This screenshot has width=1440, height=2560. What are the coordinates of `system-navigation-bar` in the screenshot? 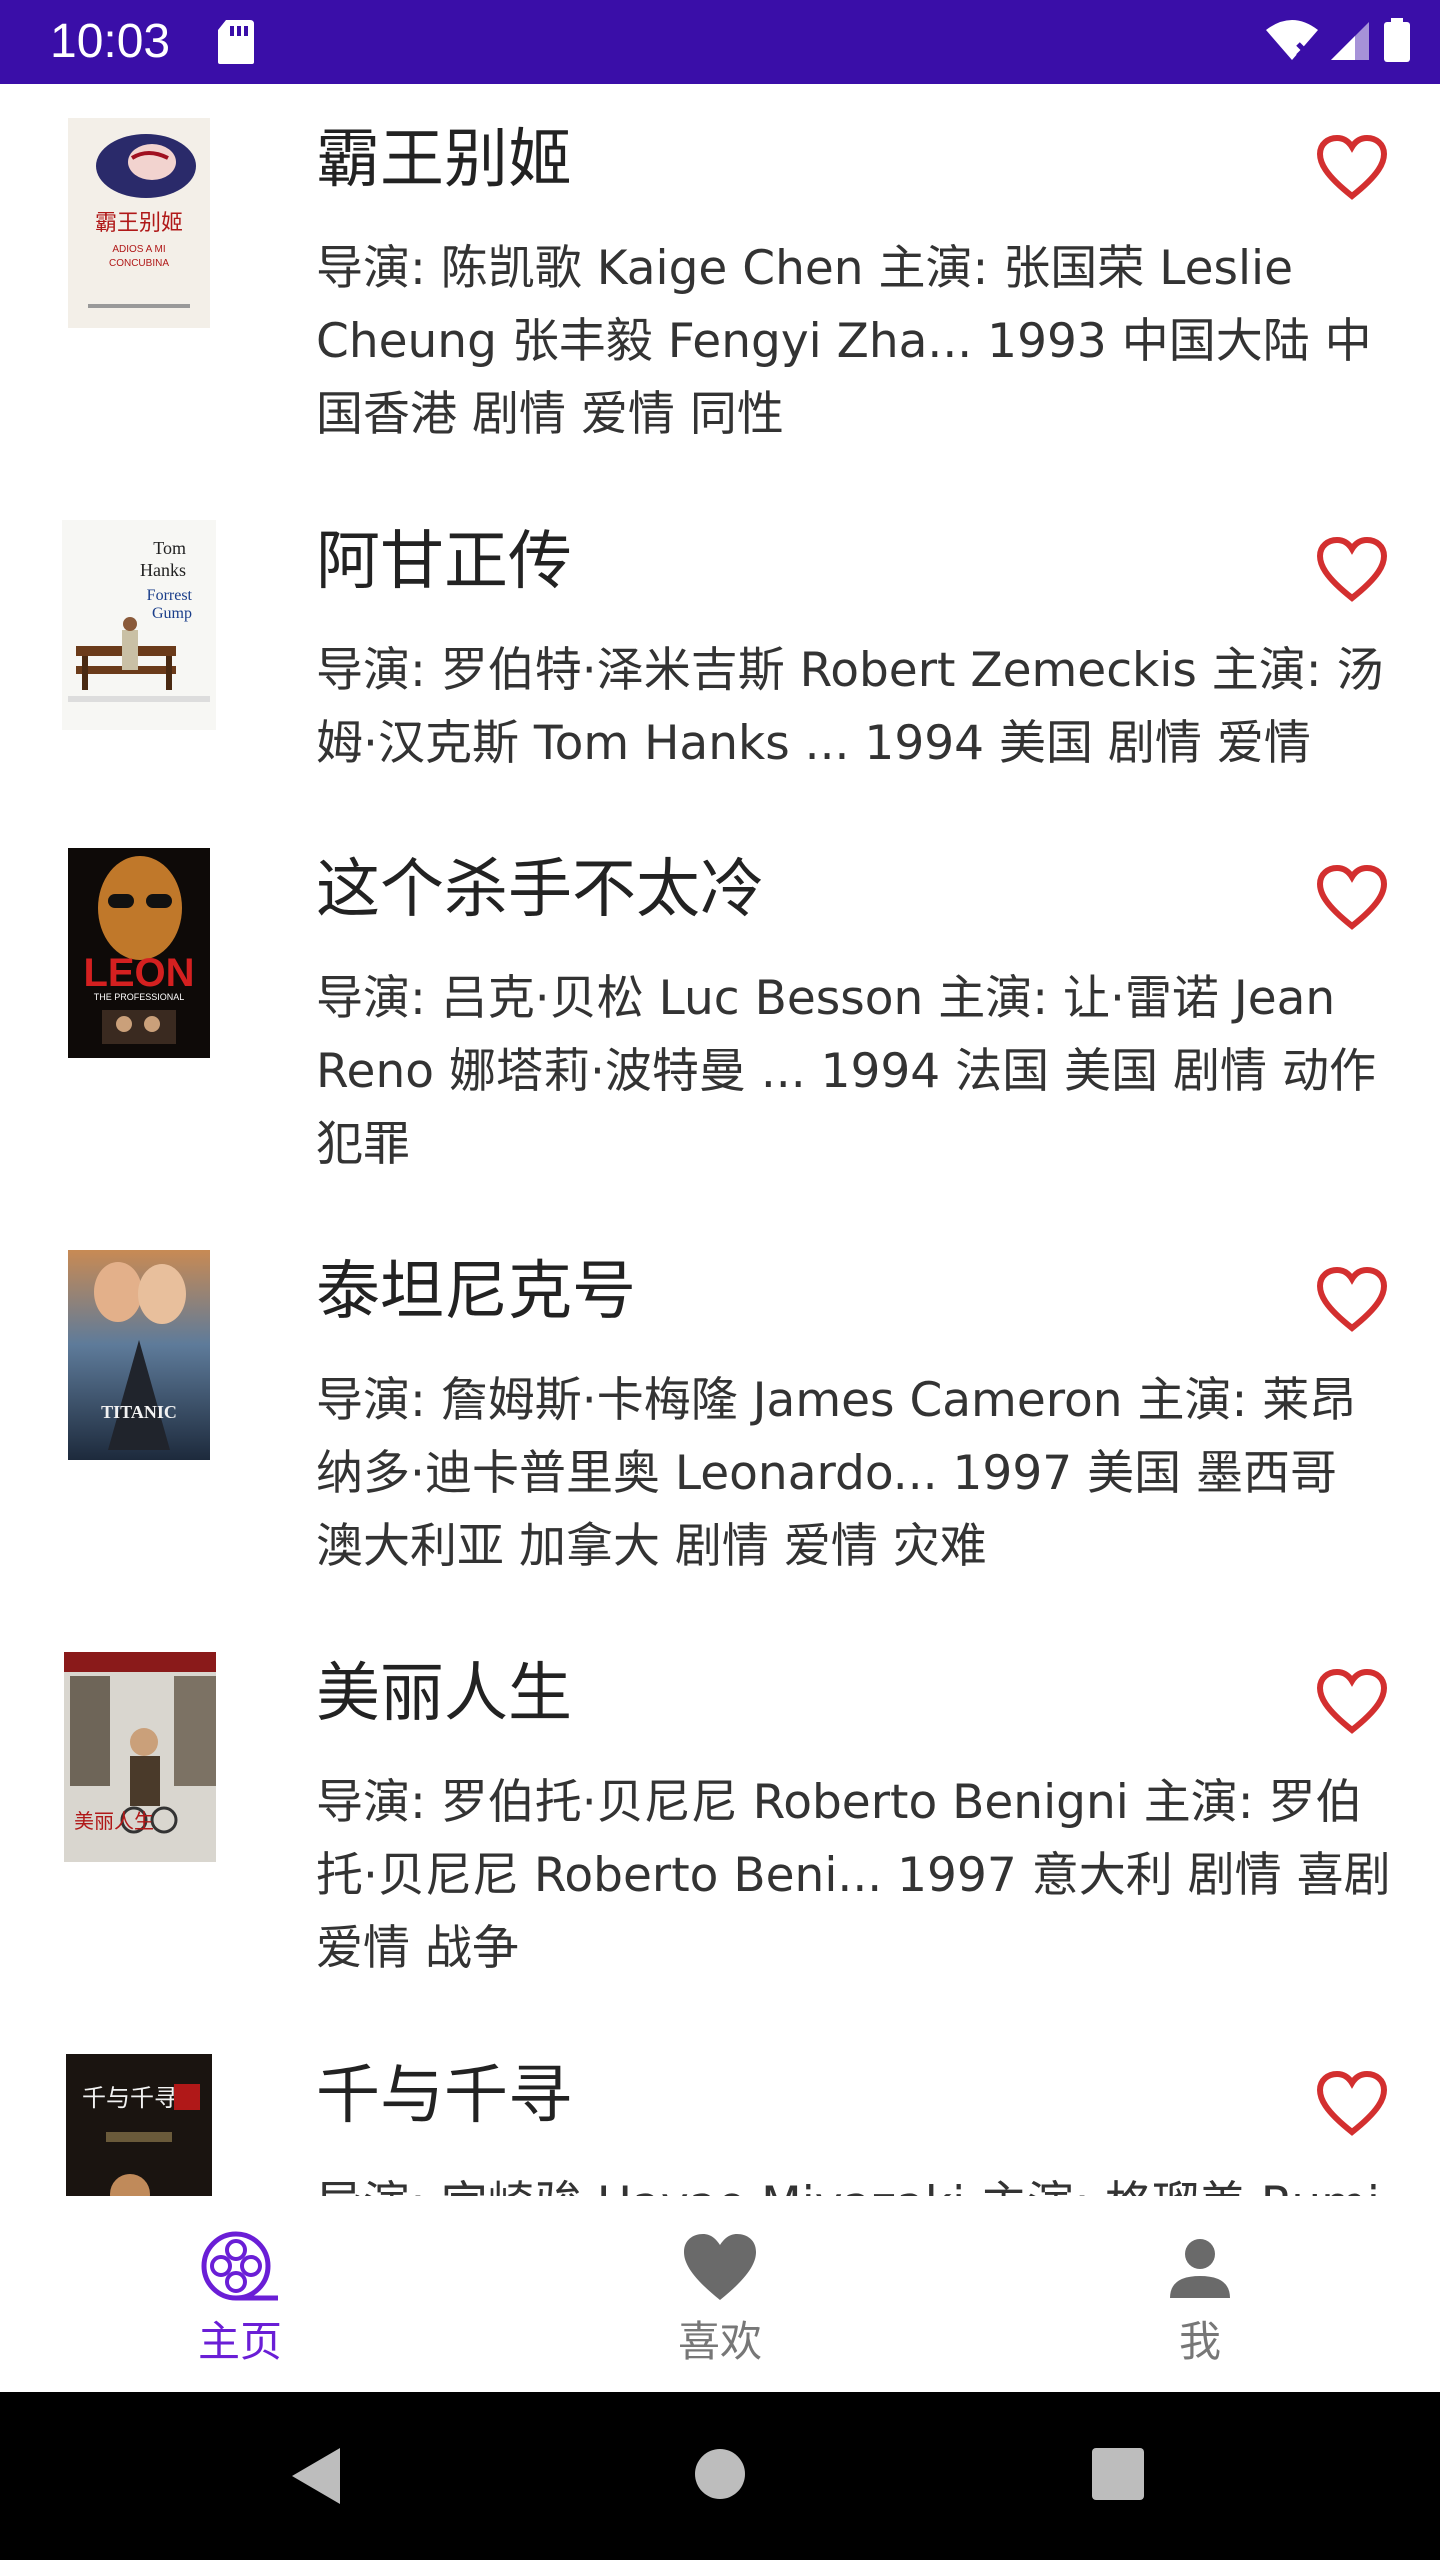 It's located at (720, 2476).